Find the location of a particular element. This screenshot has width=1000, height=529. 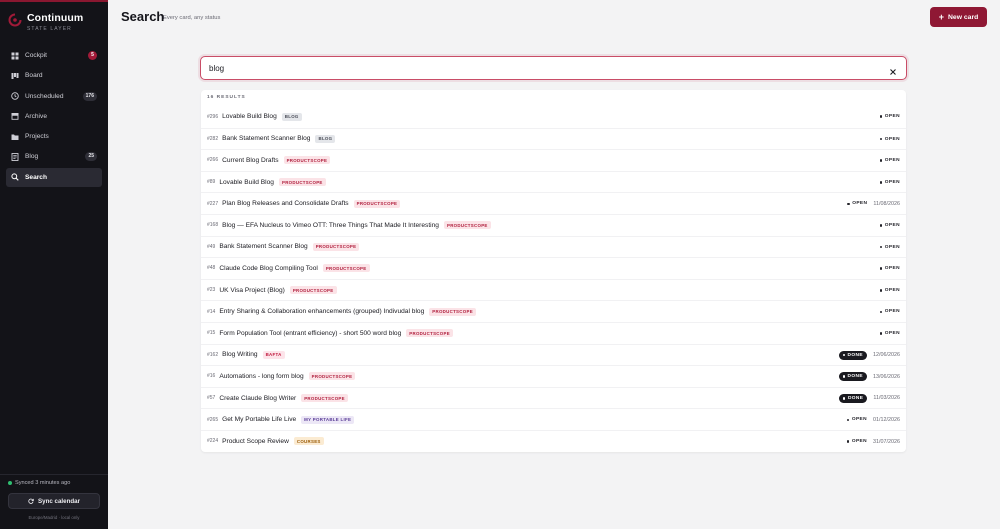

sync-calendar-label: Sync calendar is located at coordinates (59, 501).